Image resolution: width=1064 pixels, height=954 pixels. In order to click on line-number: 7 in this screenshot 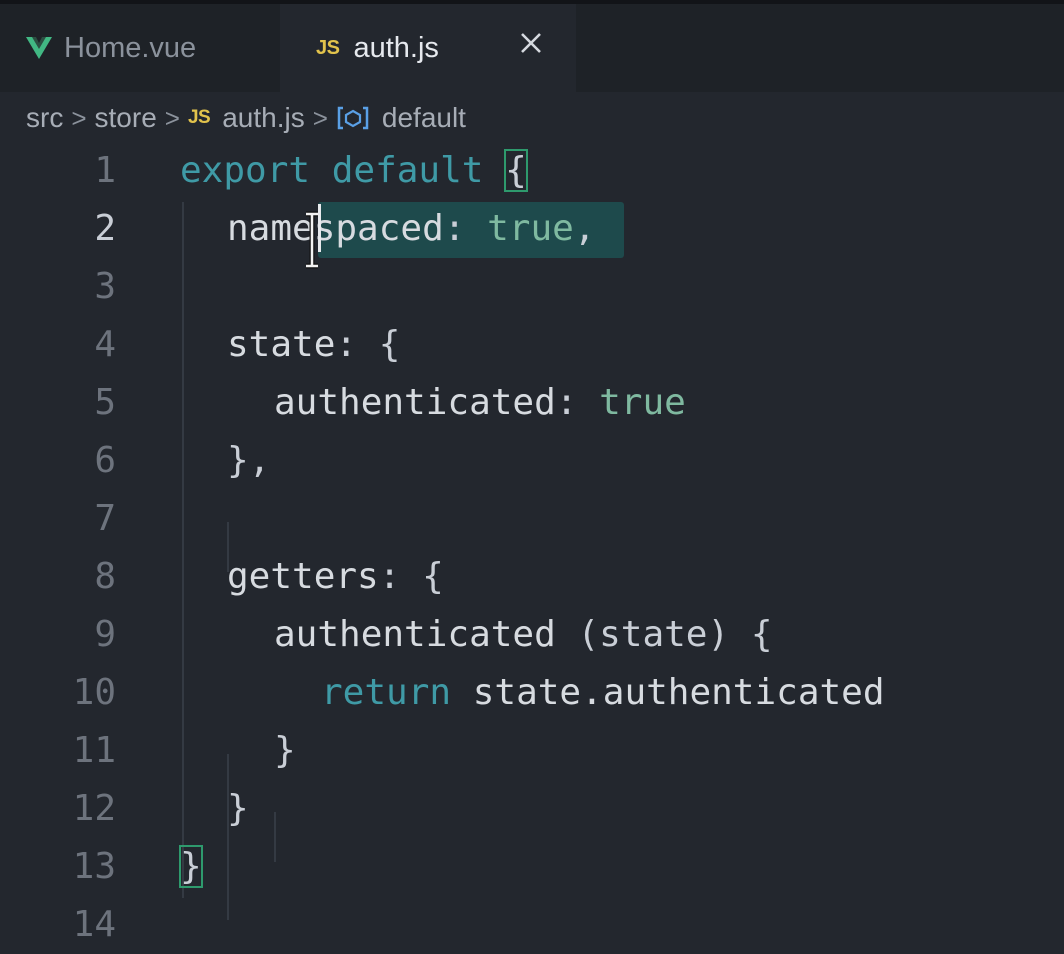, I will do `click(105, 518)`.